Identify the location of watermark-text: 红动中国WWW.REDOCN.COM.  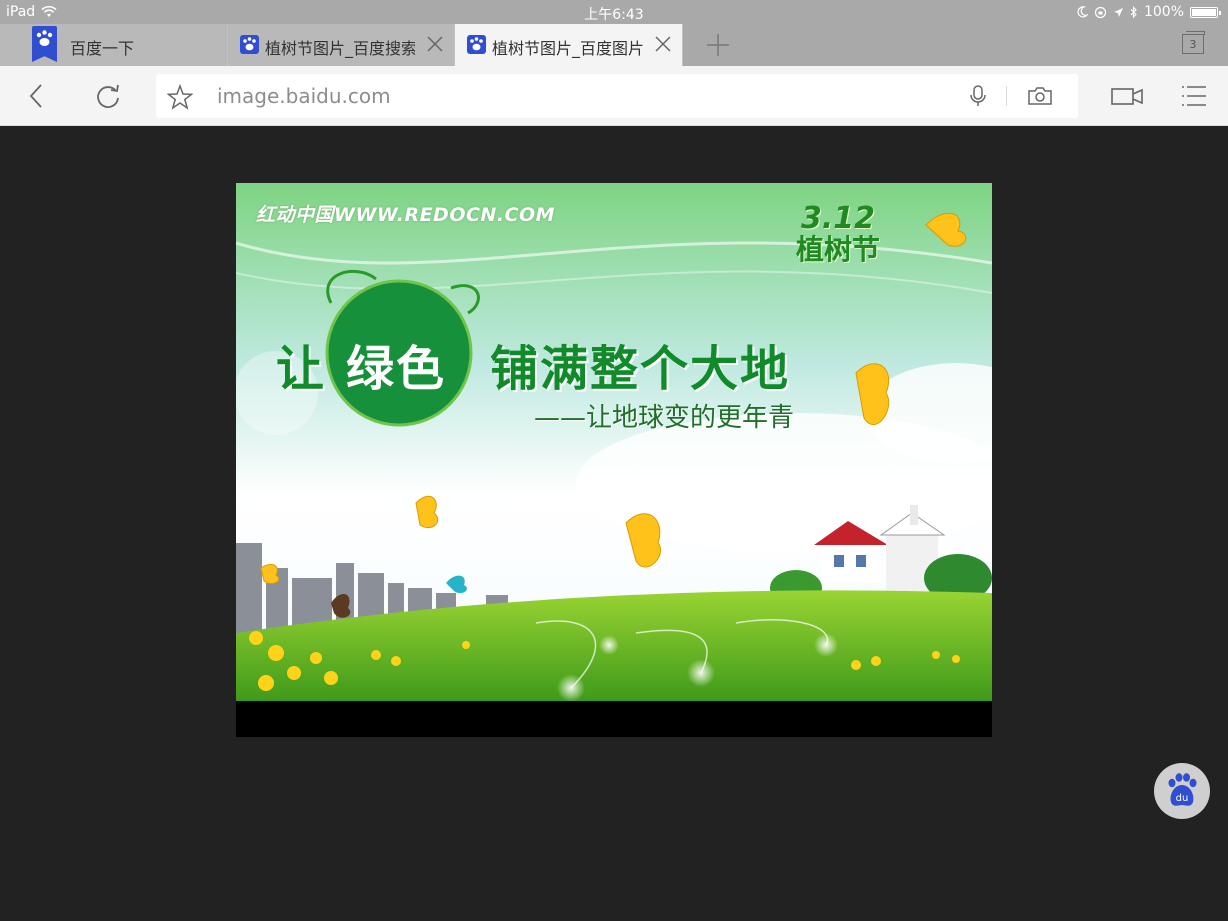
(406, 215).